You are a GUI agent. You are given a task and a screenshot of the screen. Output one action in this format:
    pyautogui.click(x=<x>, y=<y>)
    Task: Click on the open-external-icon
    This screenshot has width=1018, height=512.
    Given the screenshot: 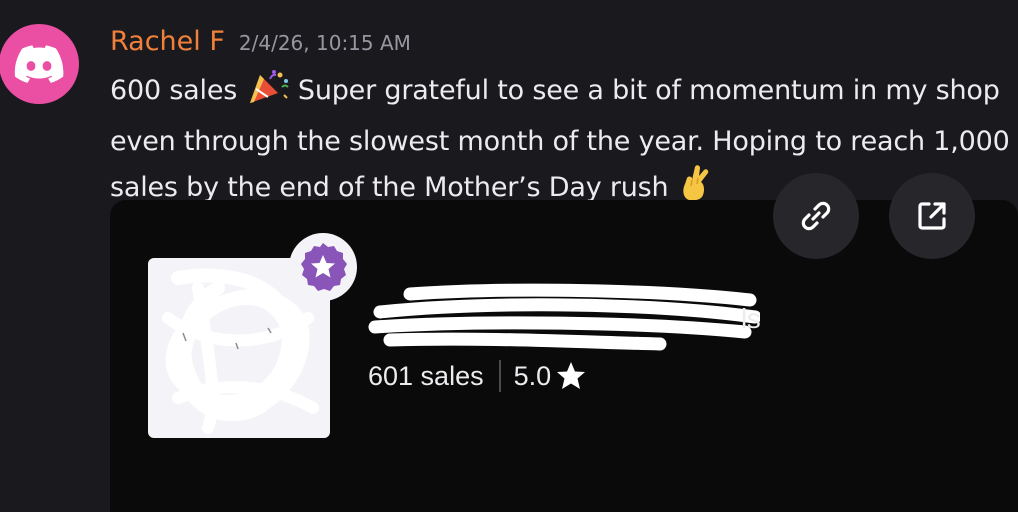 What is the action you would take?
    pyautogui.click(x=932, y=216)
    